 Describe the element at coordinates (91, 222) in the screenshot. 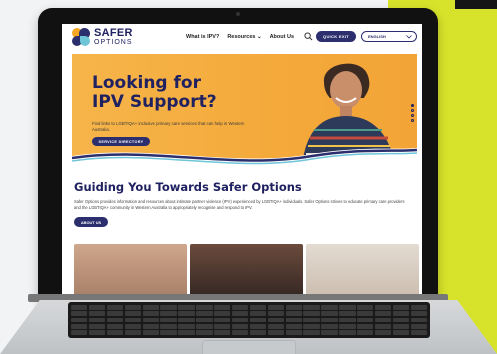

I see `about-us-button: ABOUT US` at that location.